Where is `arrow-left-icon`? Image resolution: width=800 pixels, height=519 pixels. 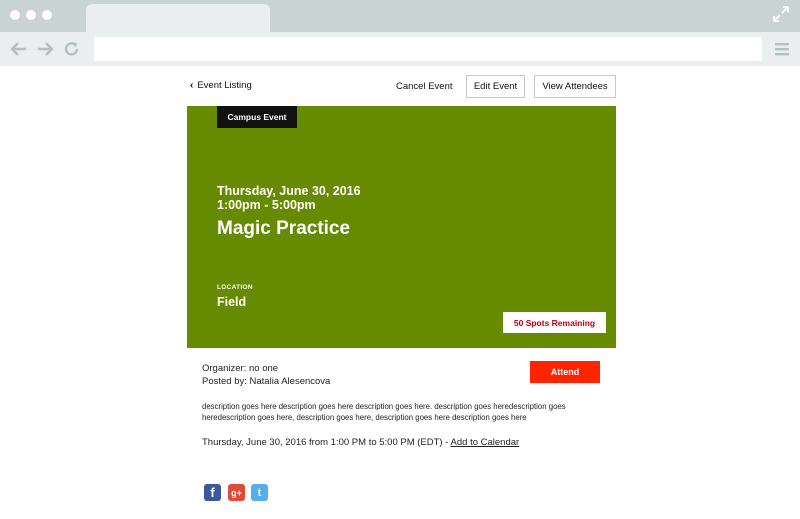 arrow-left-icon is located at coordinates (19, 49).